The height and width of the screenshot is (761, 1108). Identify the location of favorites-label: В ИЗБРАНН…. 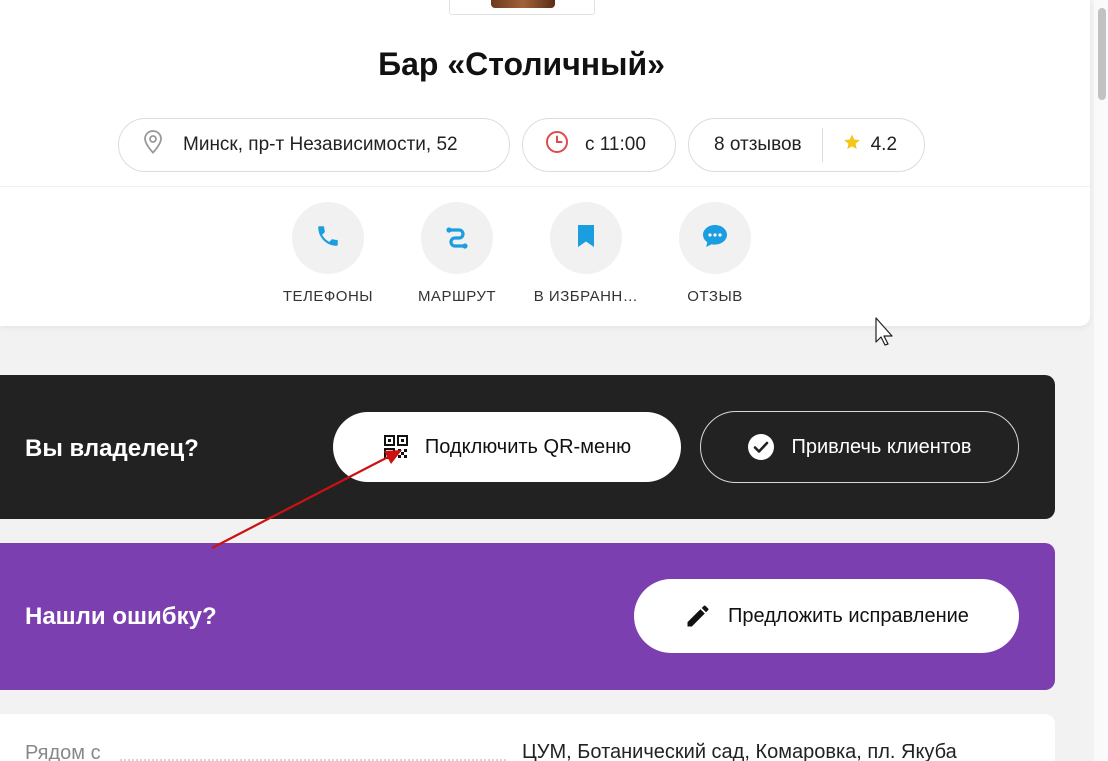
(586, 296).